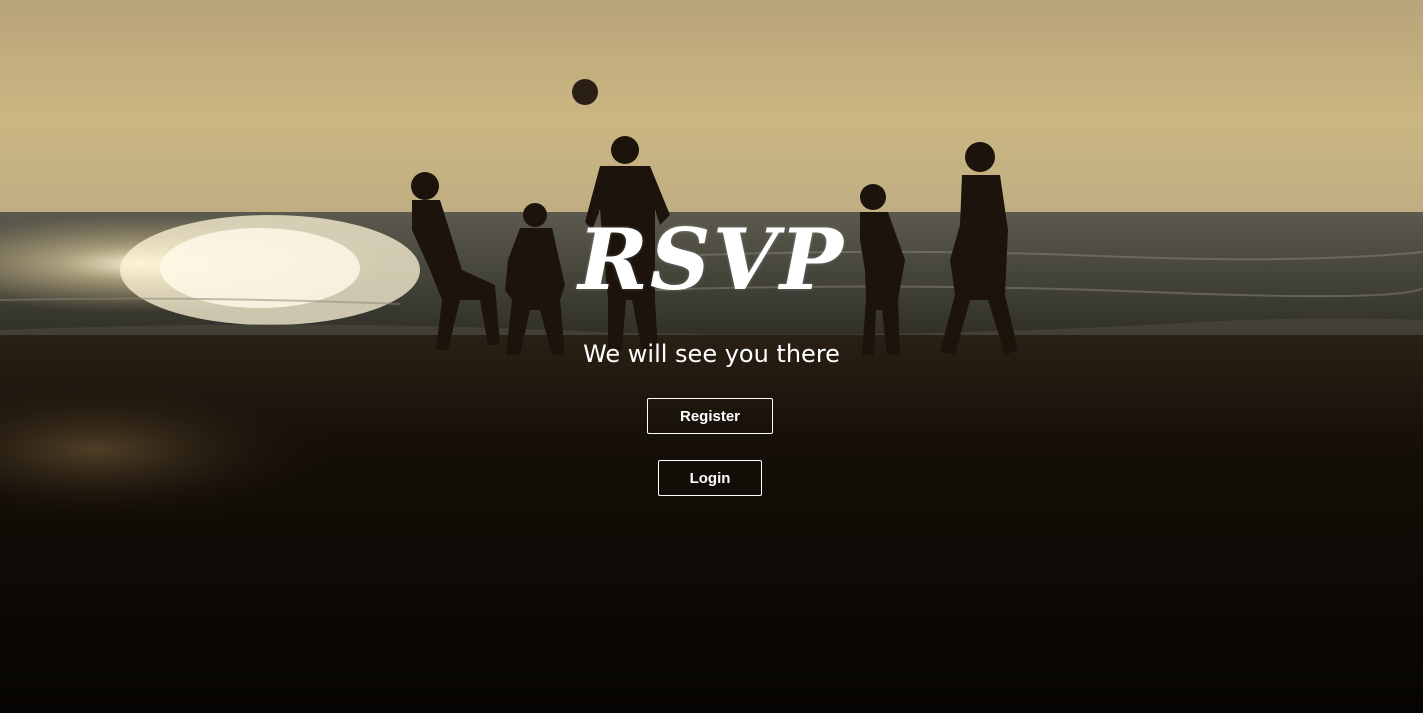 The width and height of the screenshot is (1423, 713). What do you see at coordinates (711, 259) in the screenshot?
I see `page-title: RSVP` at bounding box center [711, 259].